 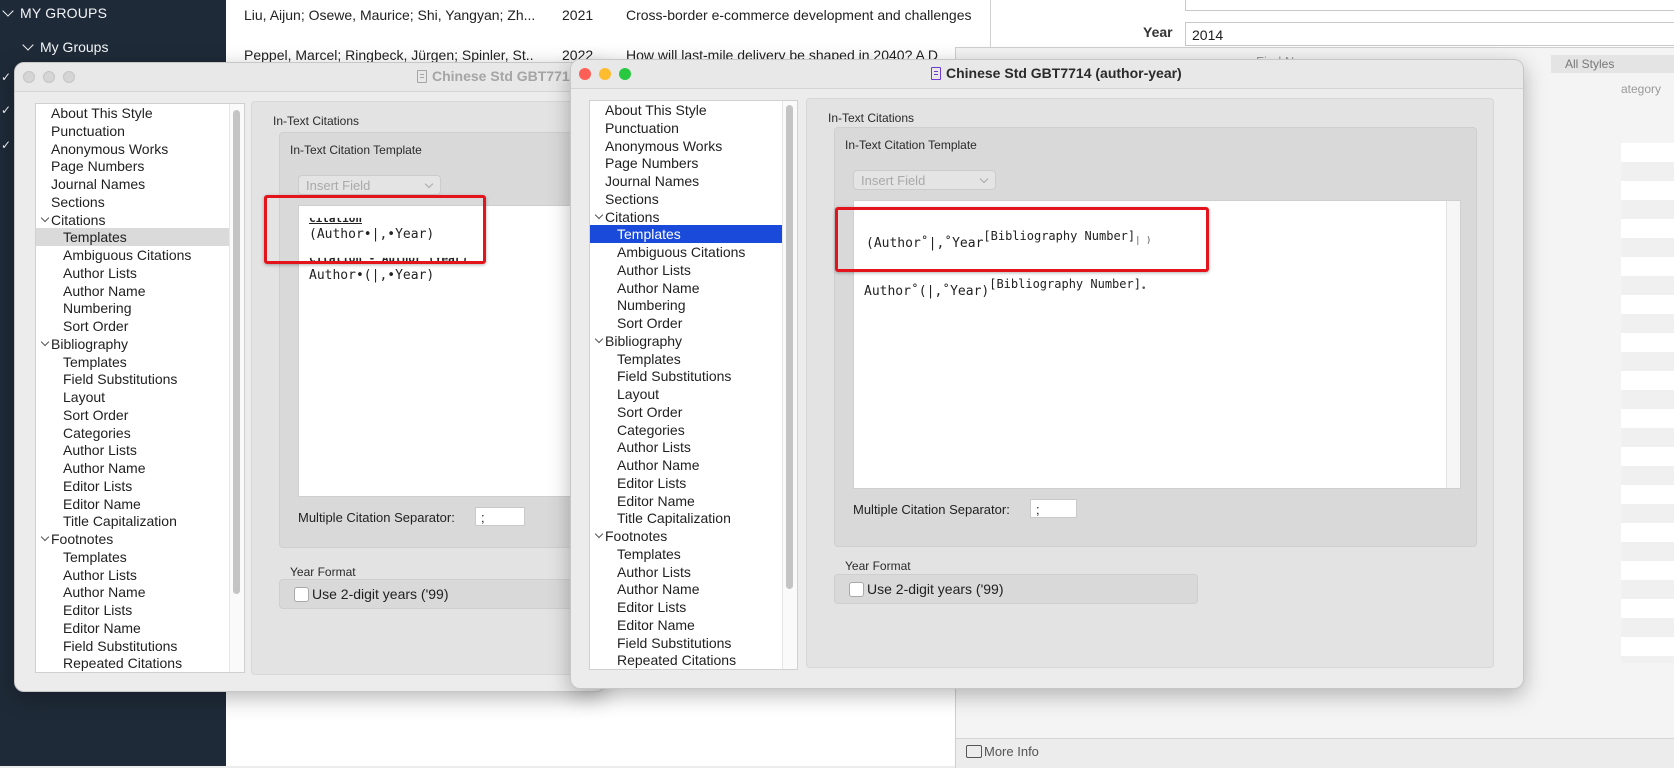 What do you see at coordinates (310, 77) in the screenshot?
I see `title-bar: Chinese Std GBT7714` at bounding box center [310, 77].